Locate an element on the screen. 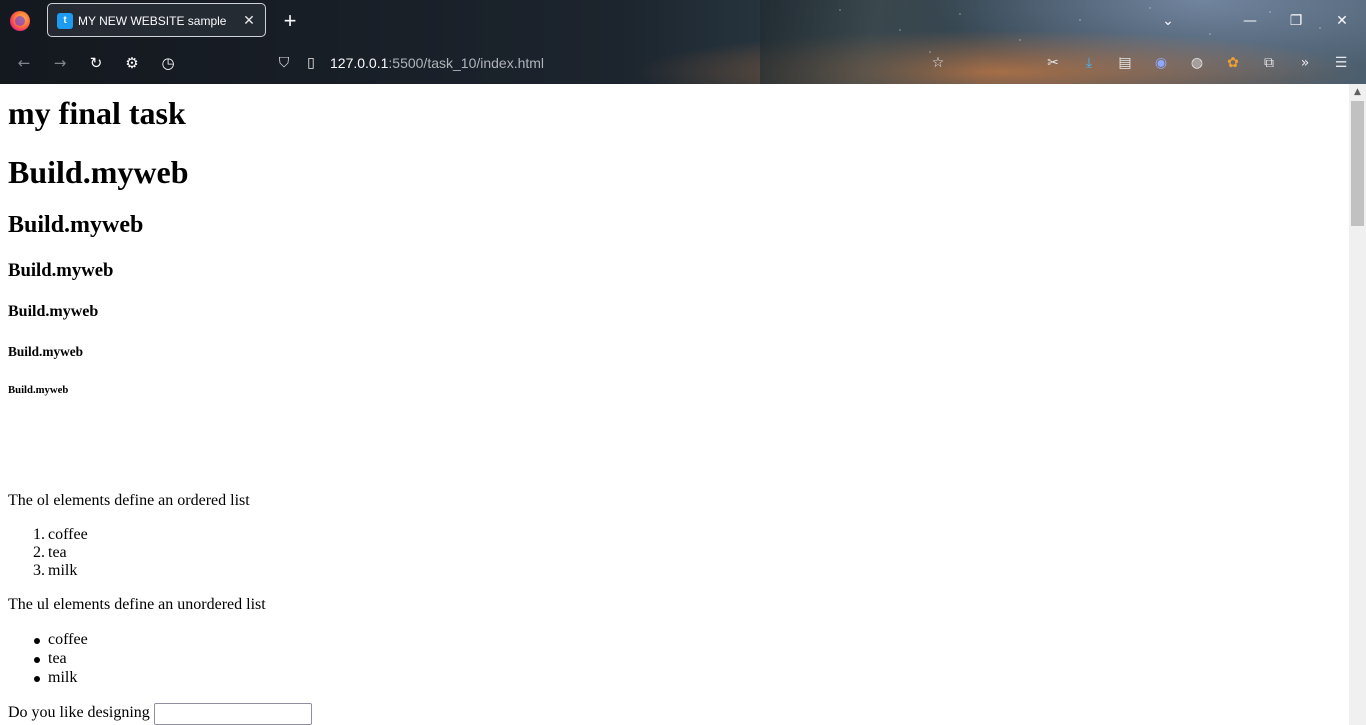  screenshot-icon: ✂ is located at coordinates (1053, 63).